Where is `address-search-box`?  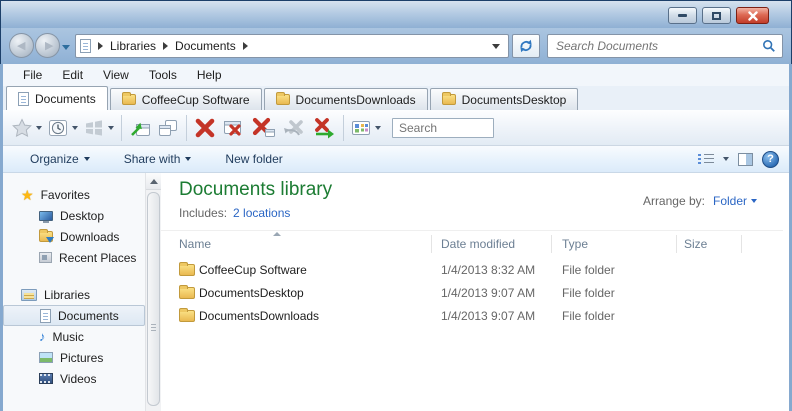
address-search-box is located at coordinates (665, 46).